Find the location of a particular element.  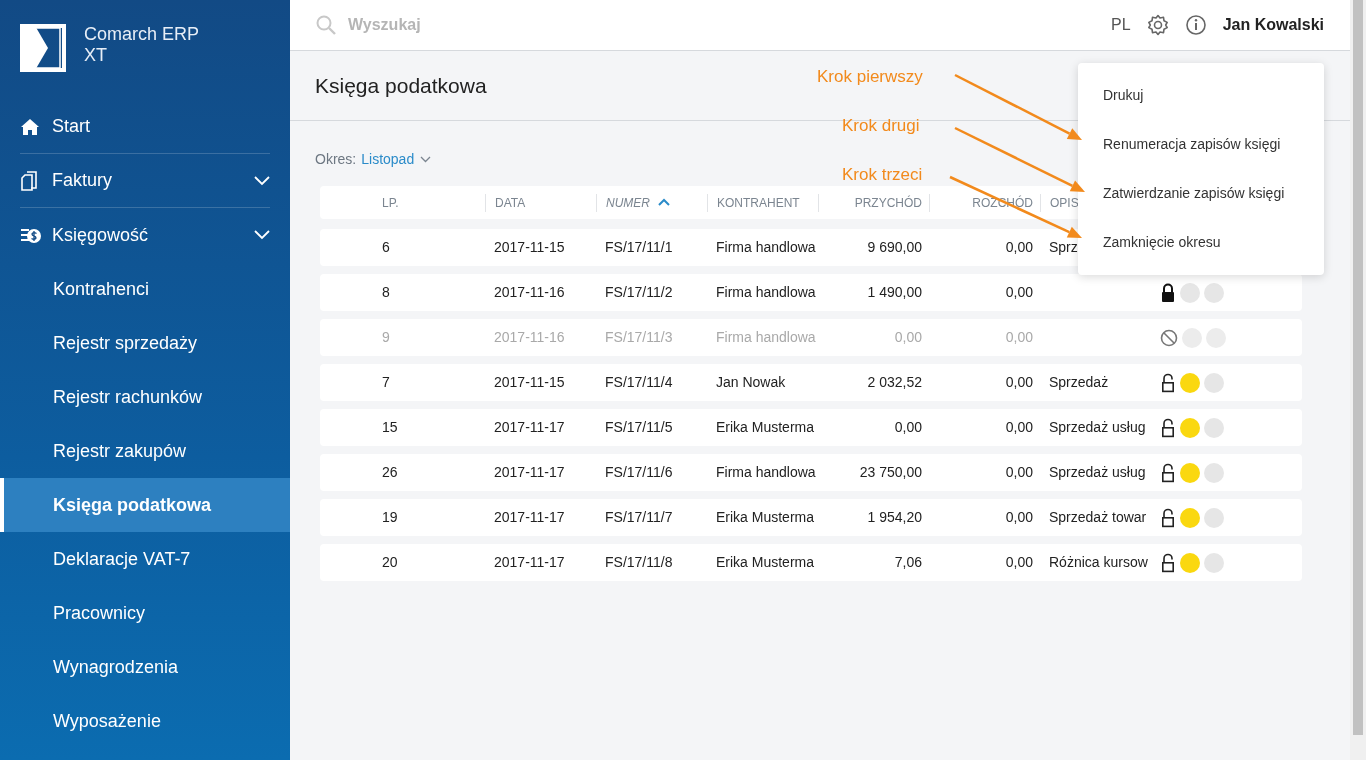

money-icon is located at coordinates (31, 235).